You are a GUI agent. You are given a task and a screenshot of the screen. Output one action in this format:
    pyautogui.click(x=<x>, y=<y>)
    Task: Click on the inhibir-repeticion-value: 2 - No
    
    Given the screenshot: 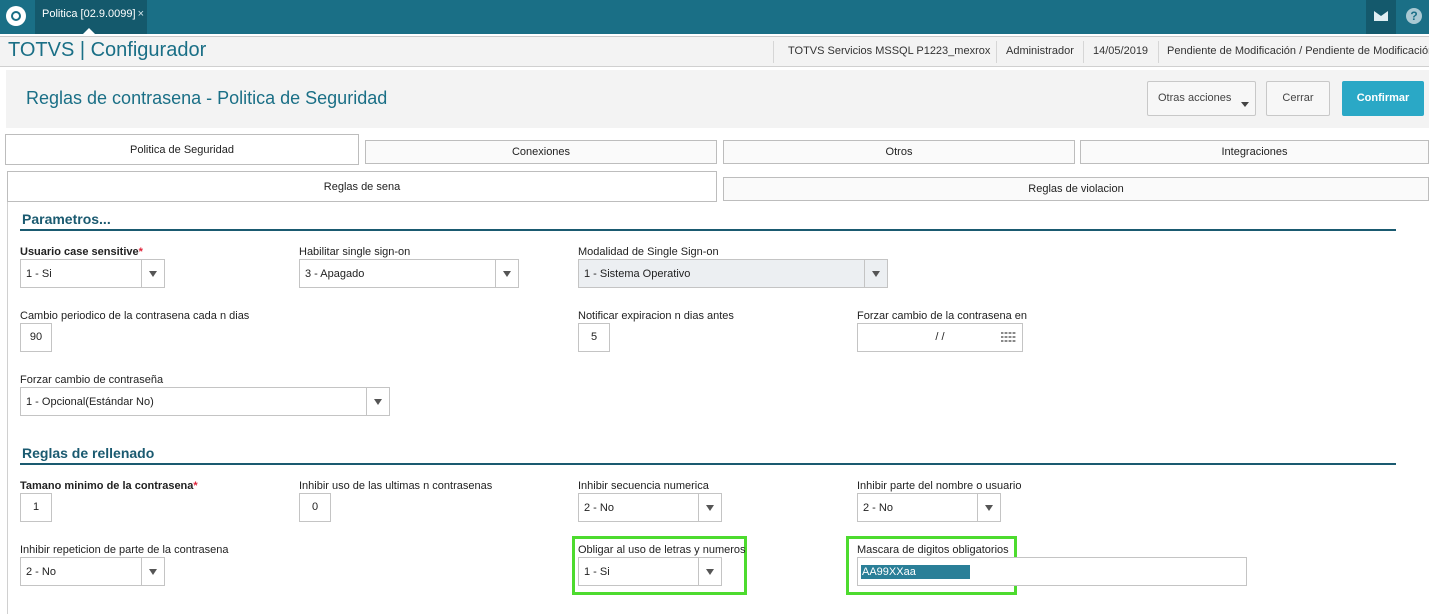 What is the action you would take?
    pyautogui.click(x=41, y=572)
    